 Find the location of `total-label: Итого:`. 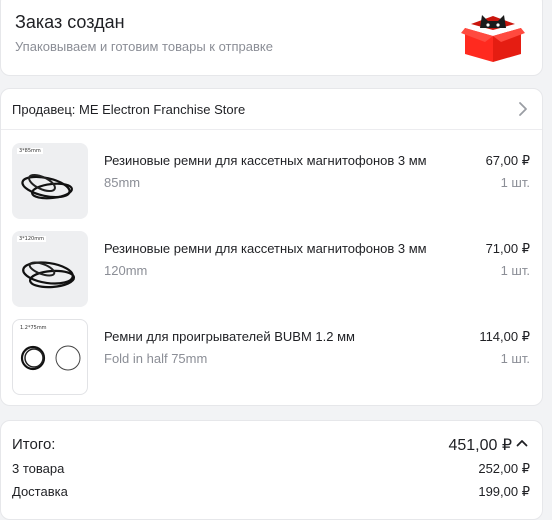

total-label: Итого: is located at coordinates (34, 444).